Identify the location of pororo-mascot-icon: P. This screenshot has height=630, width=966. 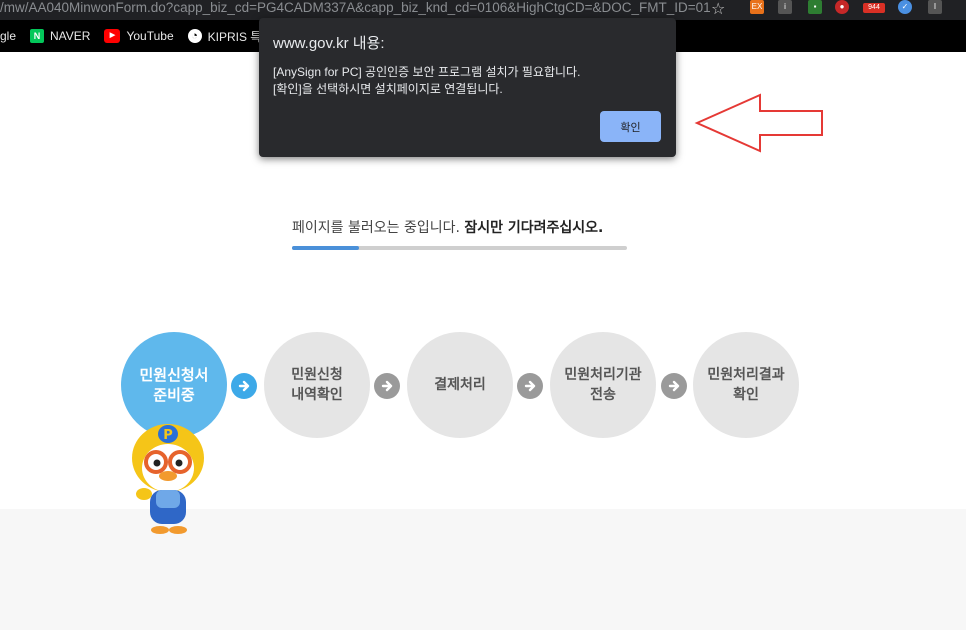
(168, 479).